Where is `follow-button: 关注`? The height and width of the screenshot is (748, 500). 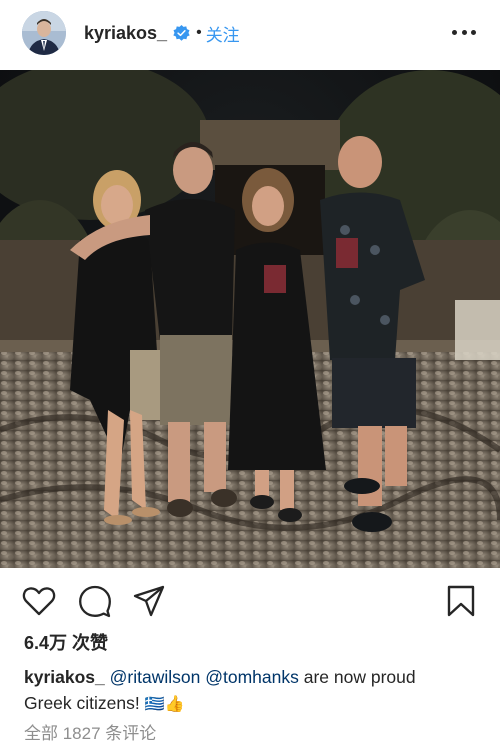
follow-button: 关注 is located at coordinates (223, 33).